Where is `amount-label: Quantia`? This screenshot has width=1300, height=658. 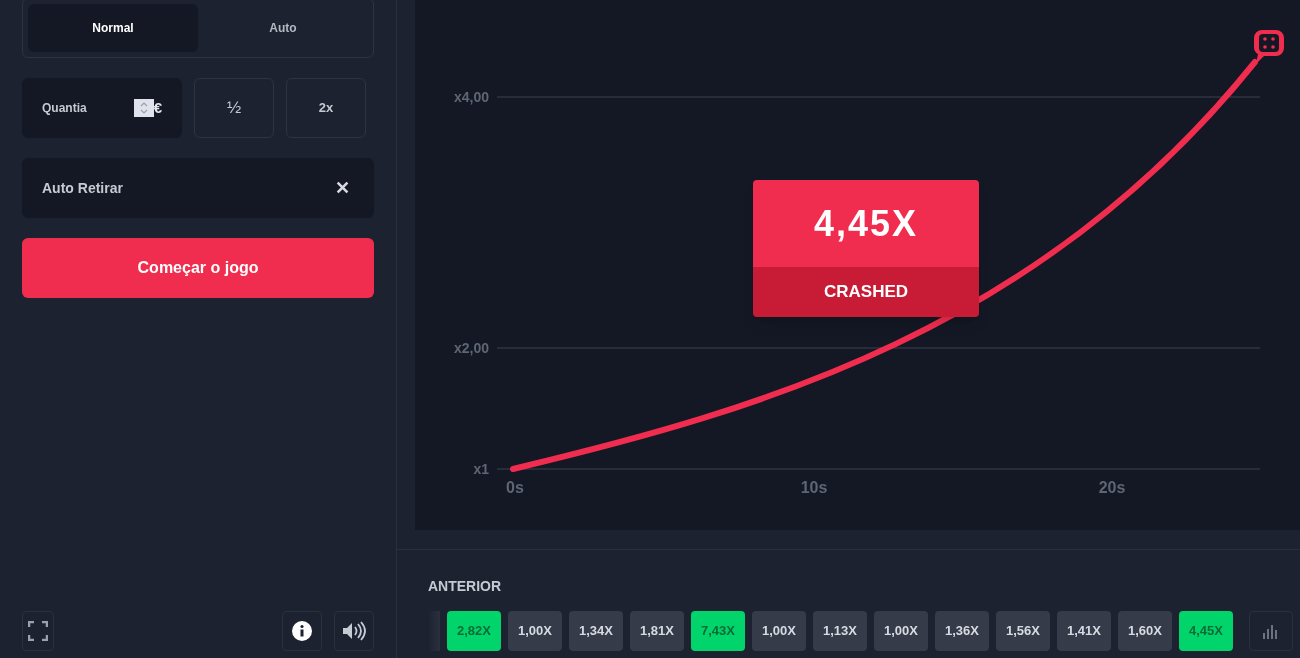 amount-label: Quantia is located at coordinates (64, 108).